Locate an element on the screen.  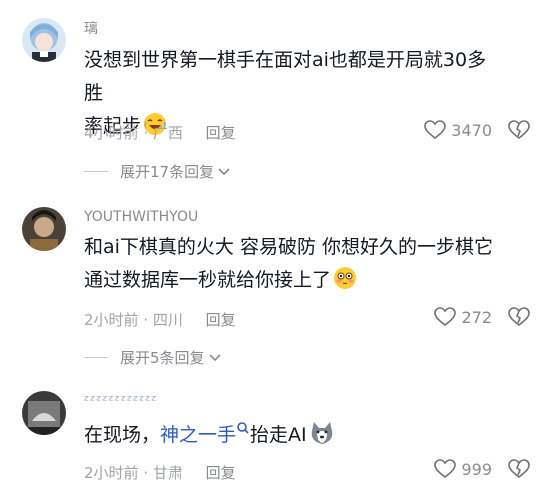
timestamp: 4小时前 is located at coordinates (111, 133).